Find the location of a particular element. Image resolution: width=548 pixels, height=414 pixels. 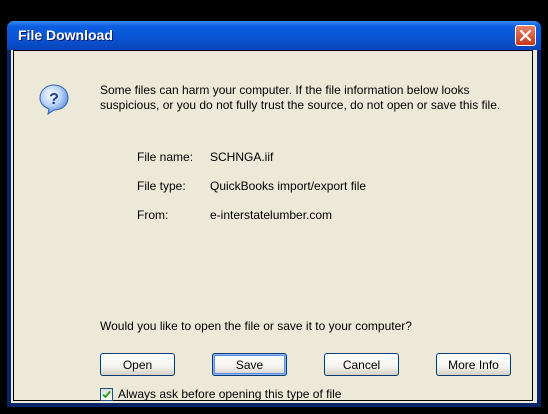

save-button: Save is located at coordinates (249, 364).